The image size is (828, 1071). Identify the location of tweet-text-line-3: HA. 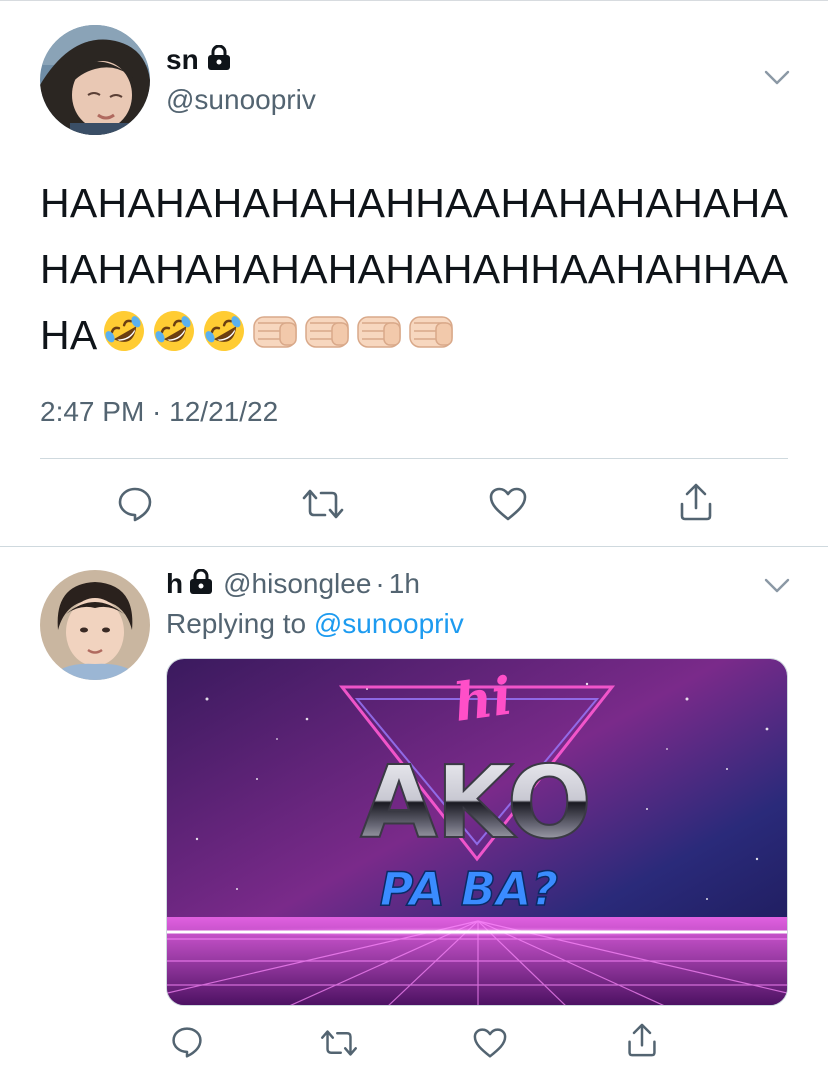
(420, 338).